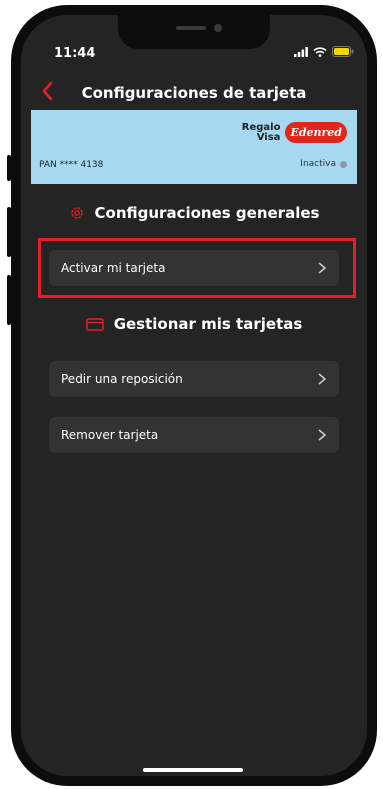  I want to click on signal-icon, so click(301, 51).